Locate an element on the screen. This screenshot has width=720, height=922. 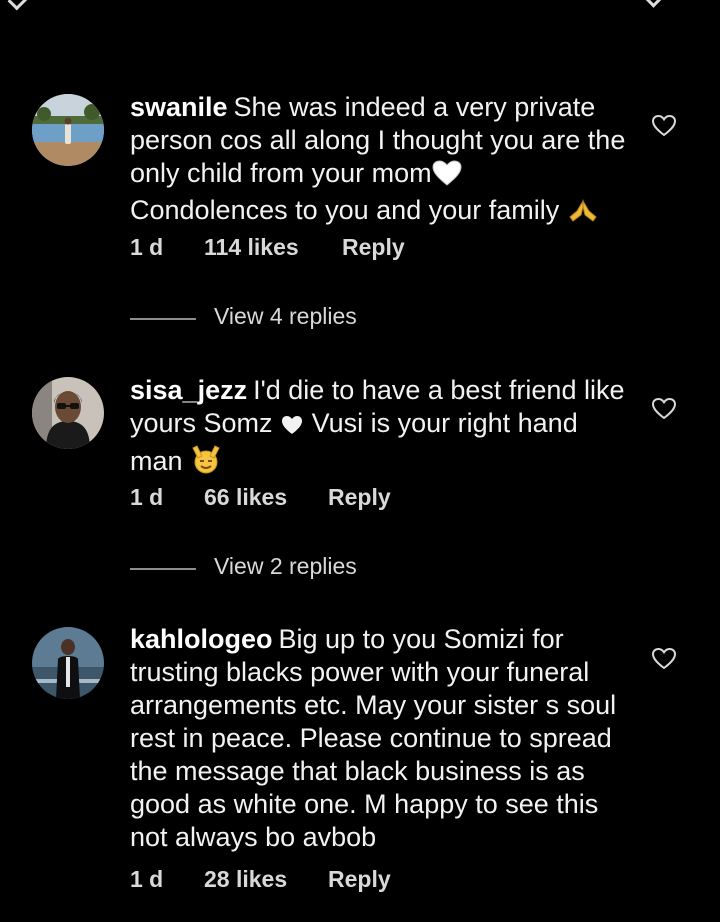
chevron-icon is located at coordinates (653, 4).